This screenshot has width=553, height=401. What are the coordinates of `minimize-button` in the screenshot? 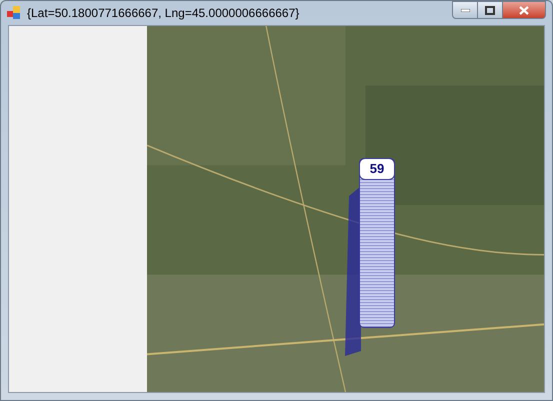 It's located at (465, 10).